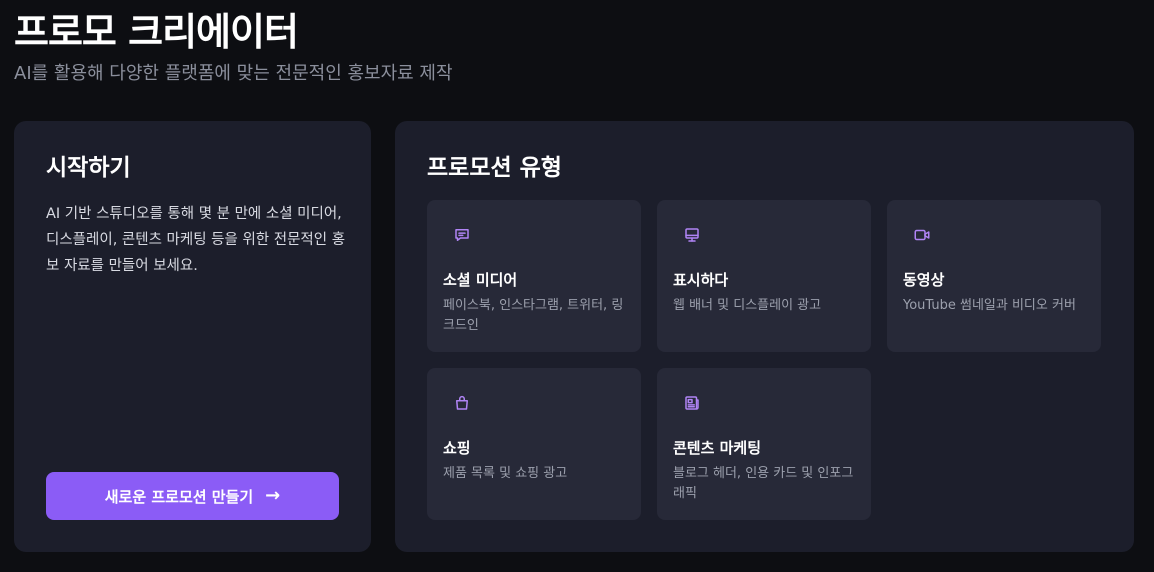 This screenshot has width=1154, height=572. Describe the element at coordinates (747, 305) in the screenshot. I see `type-card-description: 웹 배너 및 디스플레이 광고` at that location.